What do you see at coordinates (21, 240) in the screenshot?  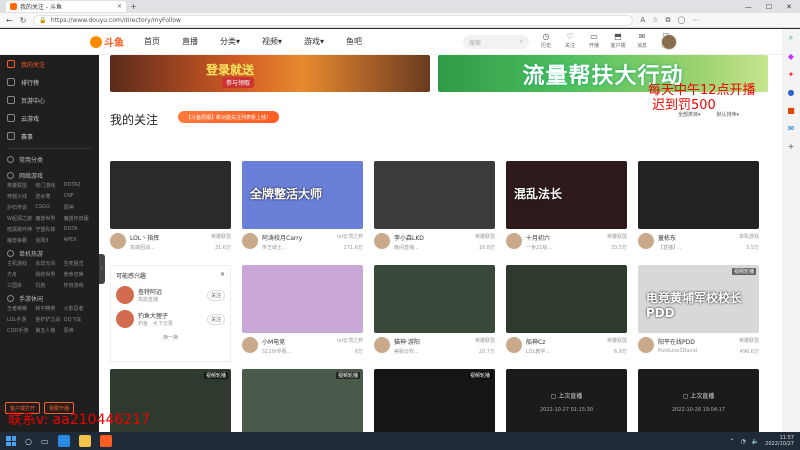 I see `category-link: 魔兽争霸` at bounding box center [21, 240].